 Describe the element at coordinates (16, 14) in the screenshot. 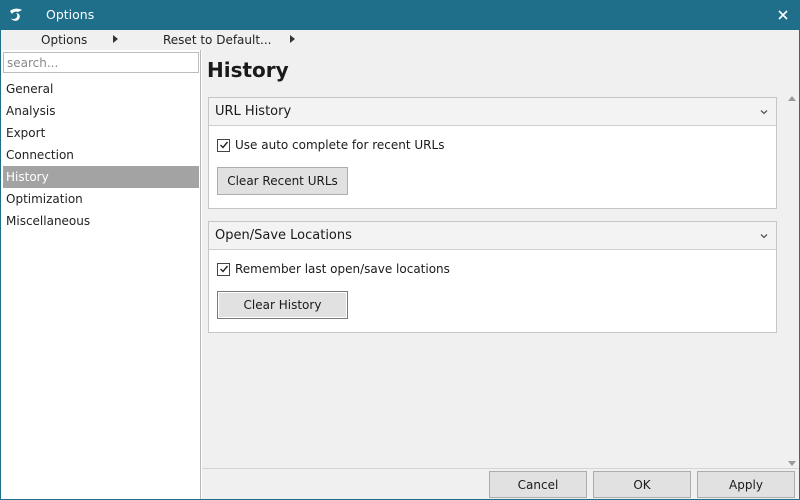

I see `app-logo-icon` at that location.